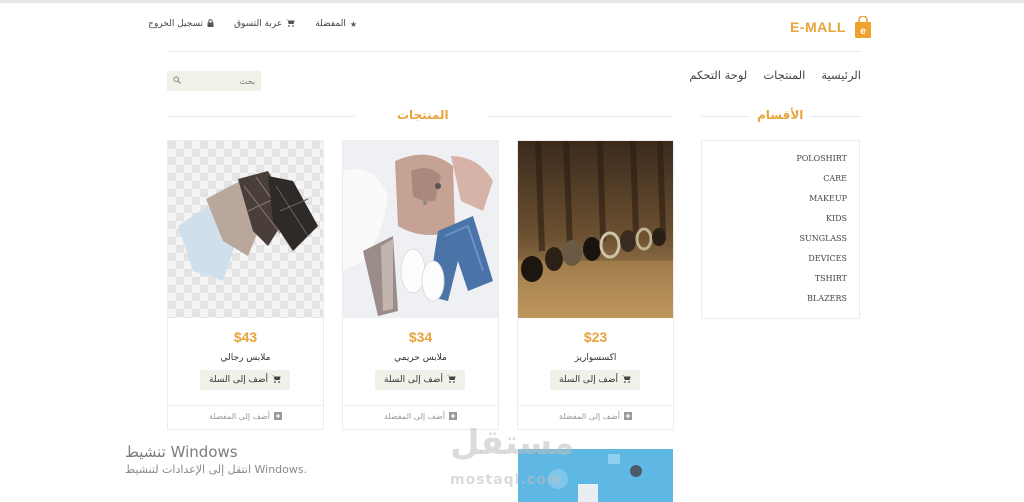 The height and width of the screenshot is (502, 1024). Describe the element at coordinates (176, 24) in the screenshot. I see `logout-label: تسجيل الخروج` at that location.